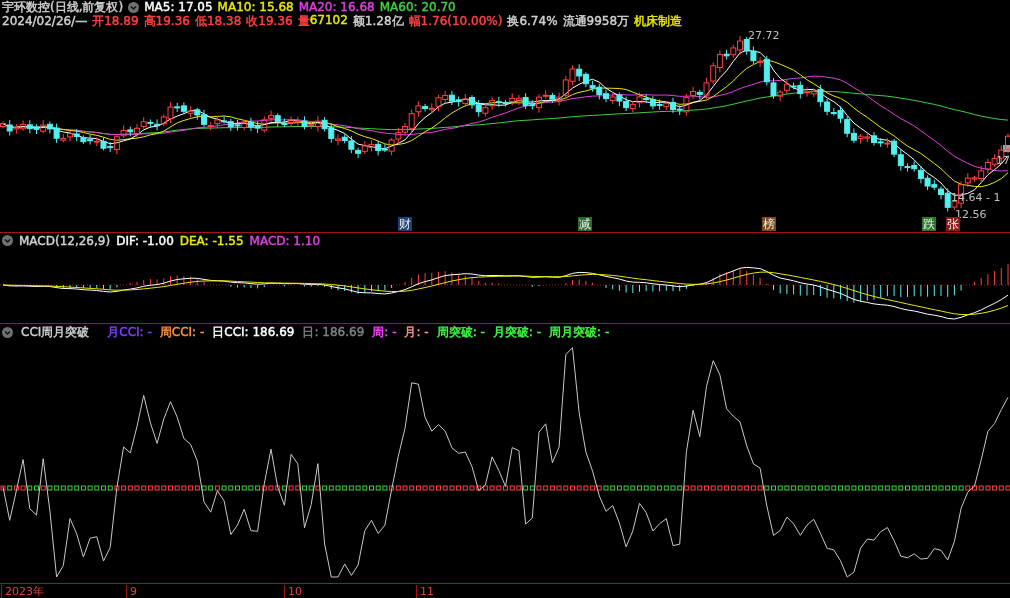  Describe the element at coordinates (585, 224) in the screenshot. I see `event-marker: 减` at that location.